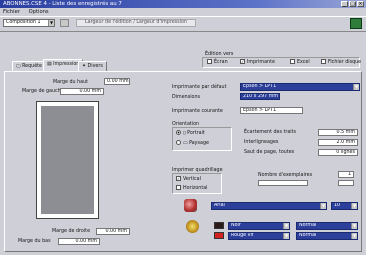 The image size is (366, 255). What do you see at coordinates (285, 175) in the screenshot?
I see `copies-label: Nombre d'exemplaires` at bounding box center [285, 175].